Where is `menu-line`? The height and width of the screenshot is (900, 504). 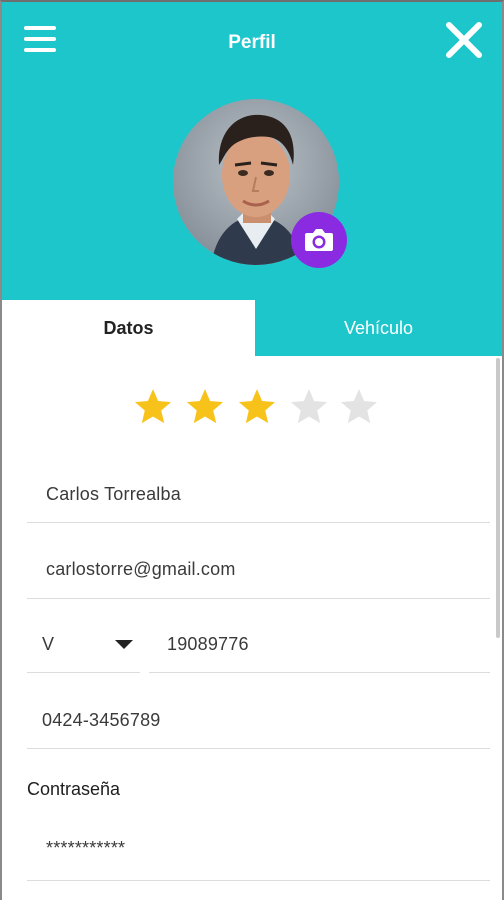 menu-line is located at coordinates (40, 28).